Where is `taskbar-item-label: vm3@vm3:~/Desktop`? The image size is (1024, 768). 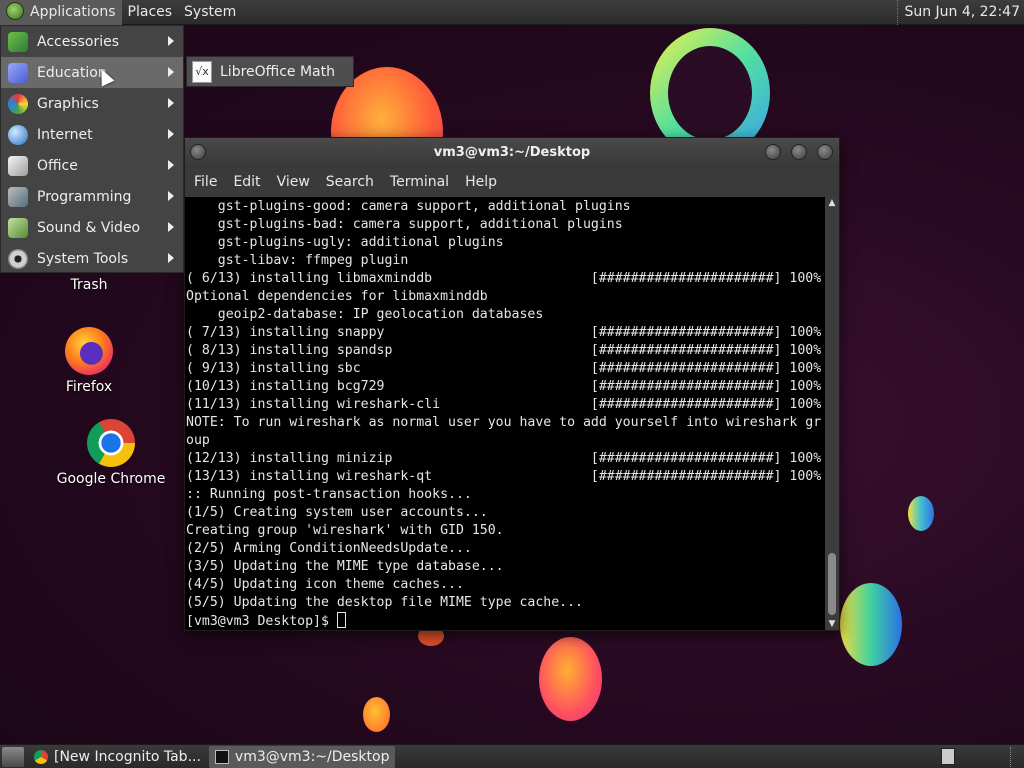
taskbar-item-label: vm3@vm3:~/Desktop is located at coordinates (312, 756).